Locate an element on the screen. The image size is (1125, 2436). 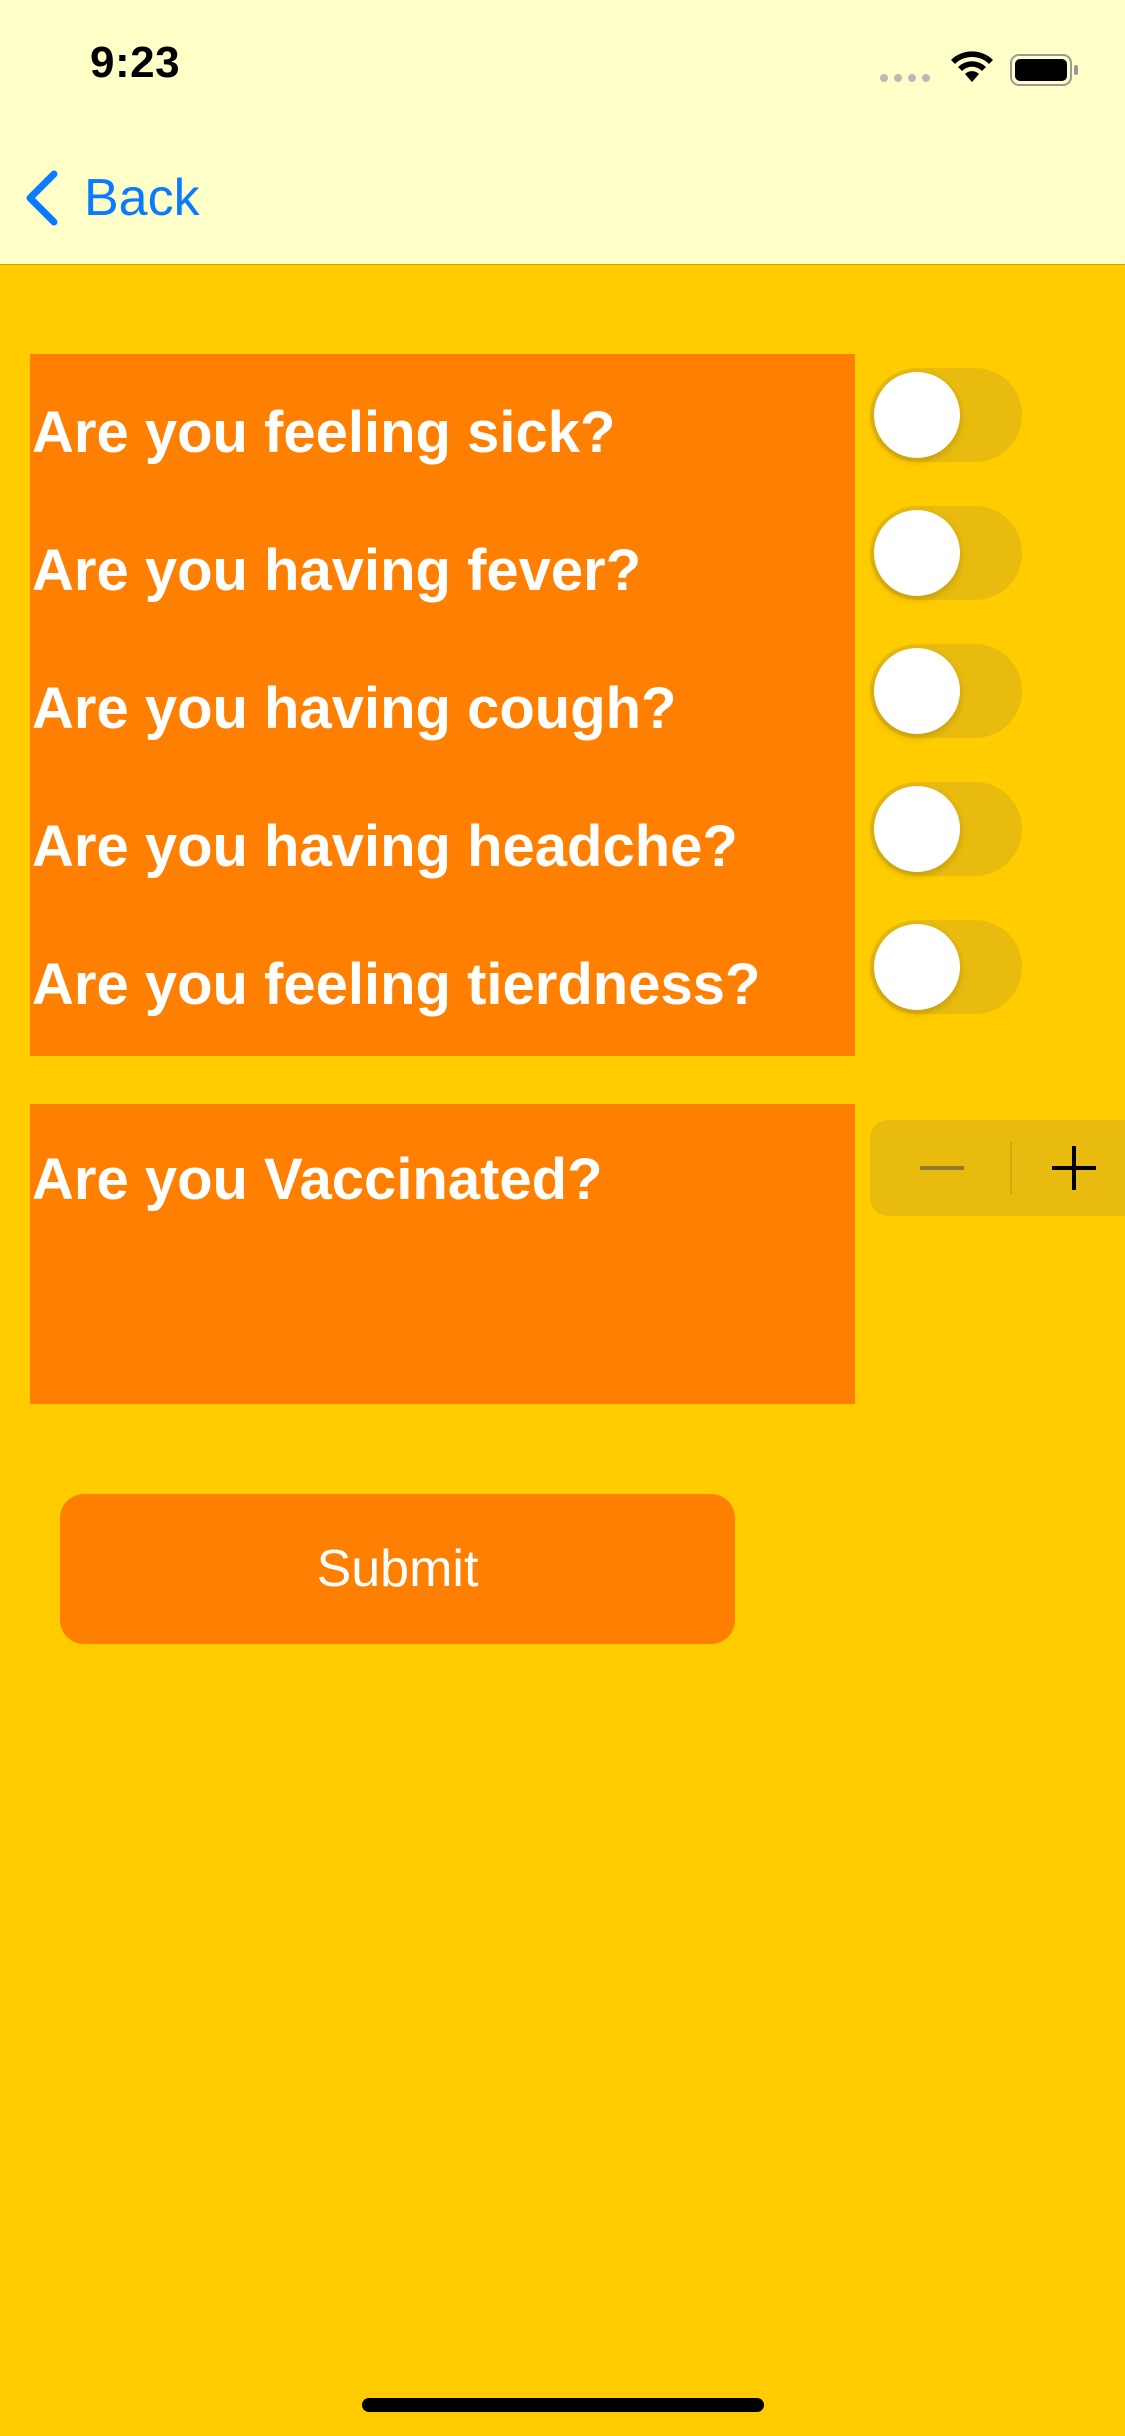
stepper-increment-button is located at coordinates (1068, 1168).